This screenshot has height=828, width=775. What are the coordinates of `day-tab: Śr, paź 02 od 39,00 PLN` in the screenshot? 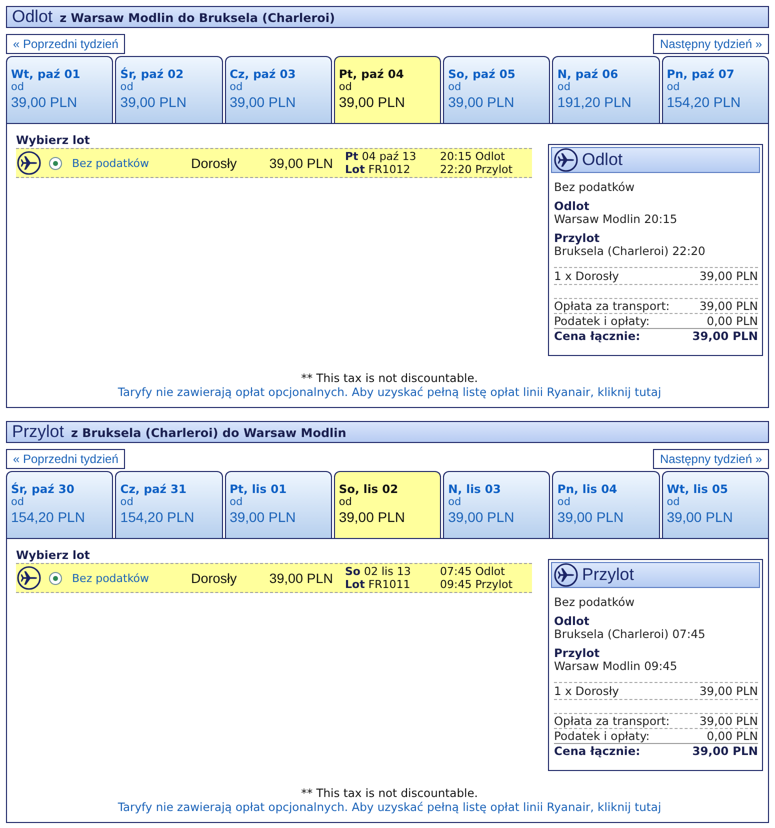 It's located at (169, 89).